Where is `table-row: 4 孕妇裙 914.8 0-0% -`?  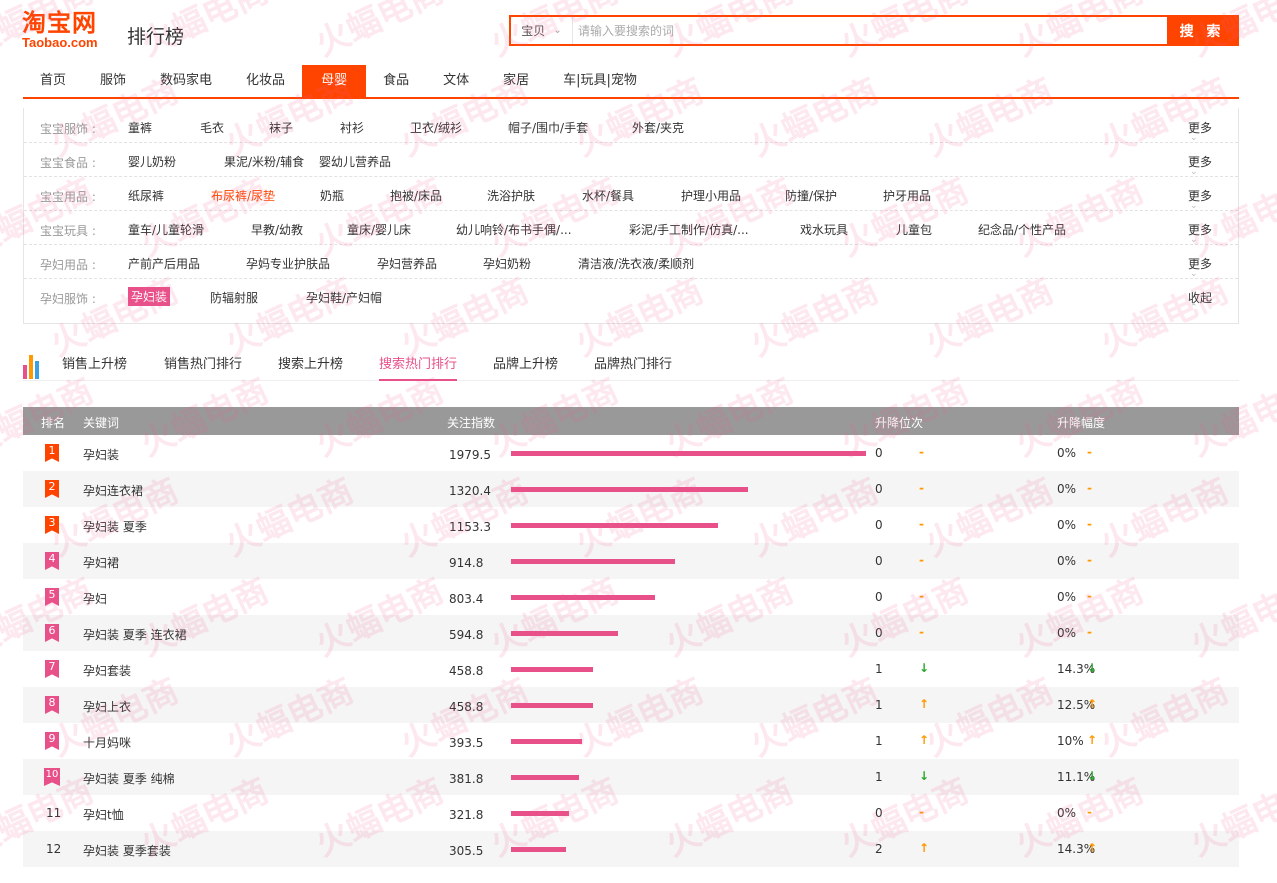 table-row: 4 孕妇裙 914.8 0-0% - is located at coordinates (631, 561).